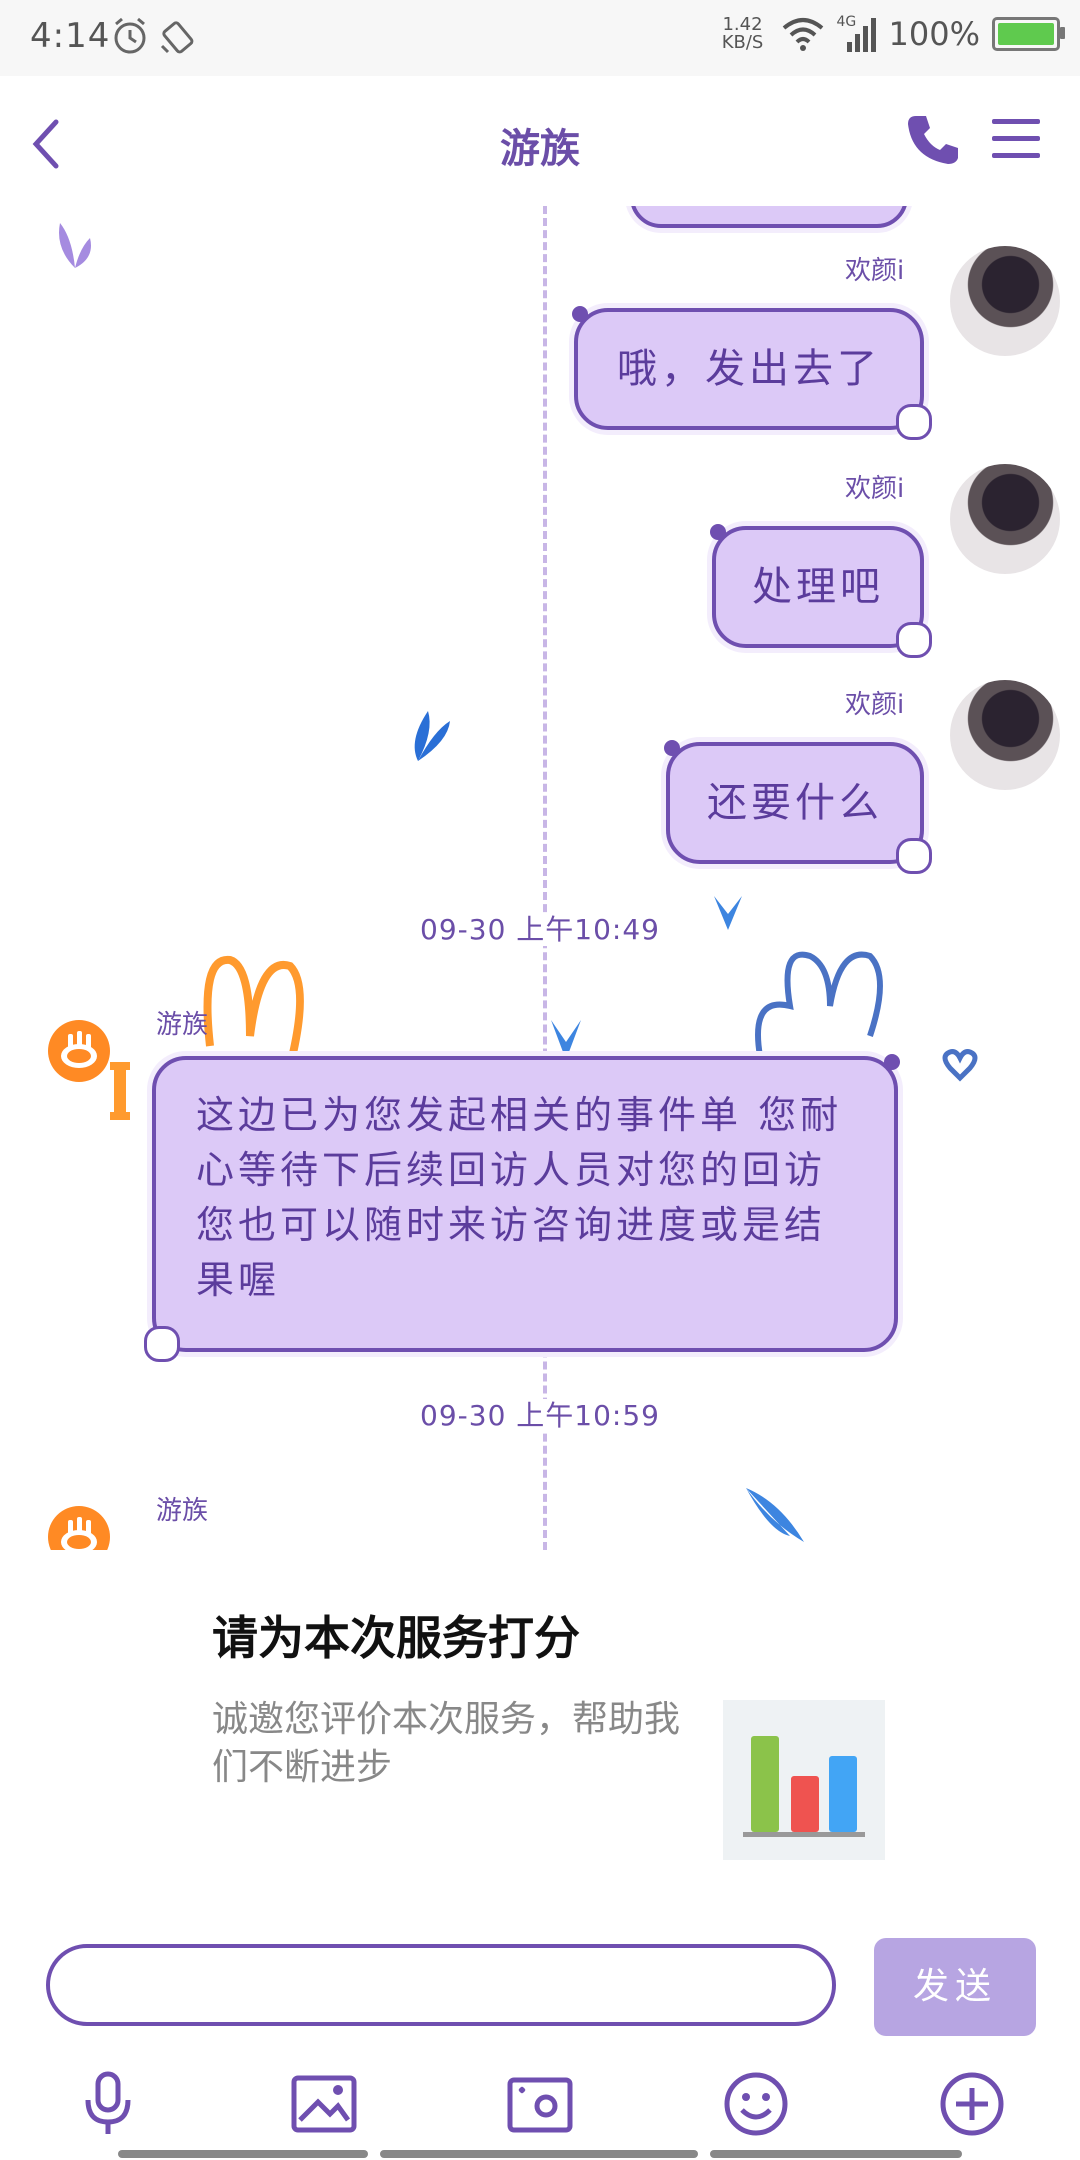 The height and width of the screenshot is (2160, 1080). I want to click on message-bubble: 哦，发出去了, so click(752, 373).